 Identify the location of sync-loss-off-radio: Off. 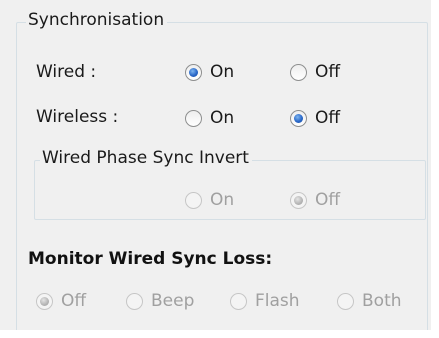
(61, 301).